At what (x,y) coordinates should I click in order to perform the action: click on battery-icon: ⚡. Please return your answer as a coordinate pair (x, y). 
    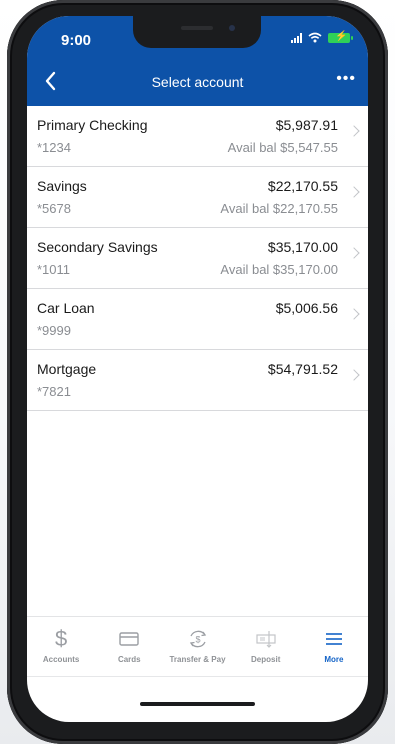
    Looking at the image, I should click on (340, 37).